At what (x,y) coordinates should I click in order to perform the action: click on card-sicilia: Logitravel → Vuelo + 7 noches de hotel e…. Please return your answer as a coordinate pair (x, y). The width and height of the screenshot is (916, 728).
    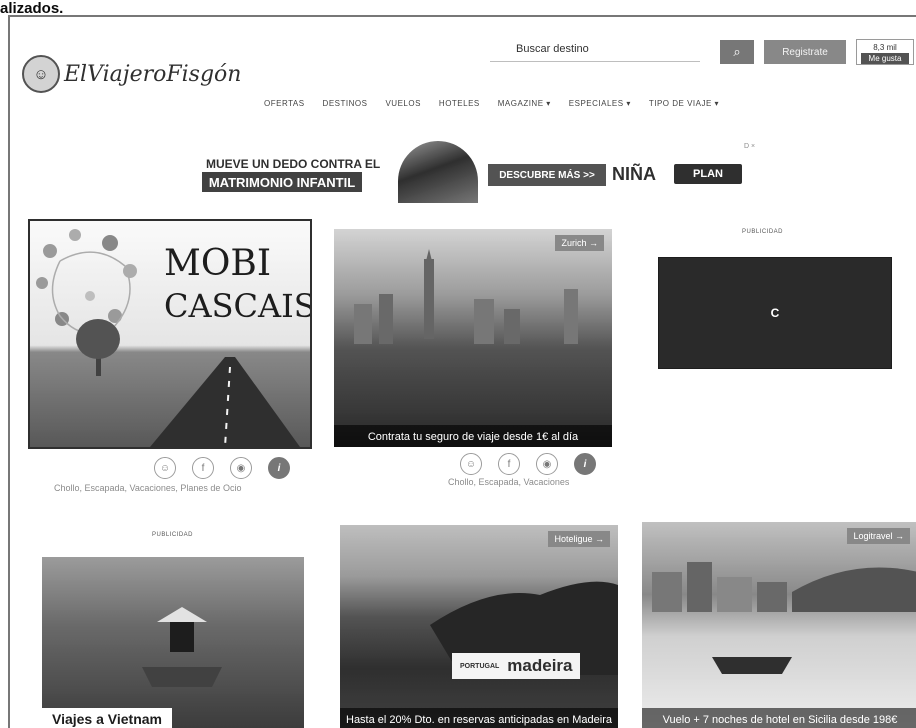
    Looking at the image, I should click on (779, 625).